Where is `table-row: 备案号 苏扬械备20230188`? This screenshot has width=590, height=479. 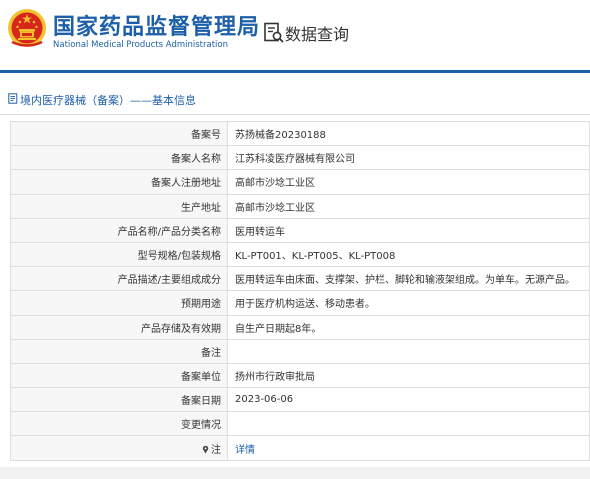 table-row: 备案号 苏扬械备20230188 is located at coordinates (300, 133).